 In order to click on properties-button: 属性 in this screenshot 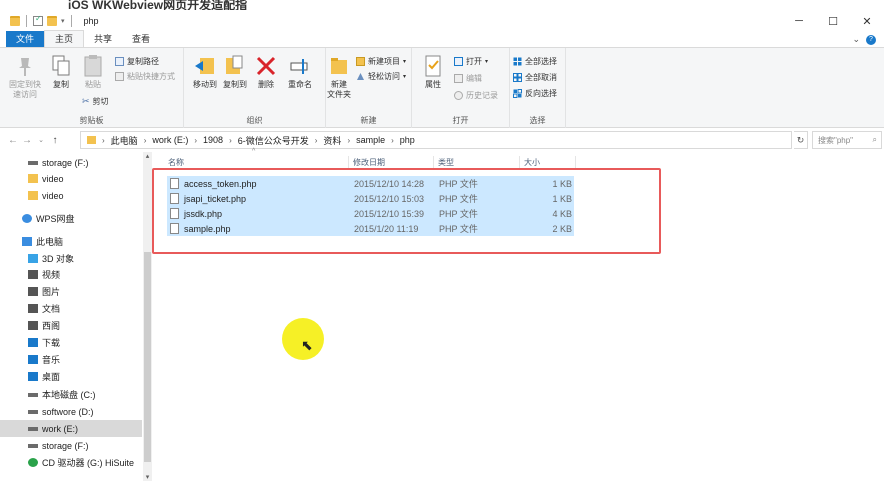, I will do `click(433, 72)`.